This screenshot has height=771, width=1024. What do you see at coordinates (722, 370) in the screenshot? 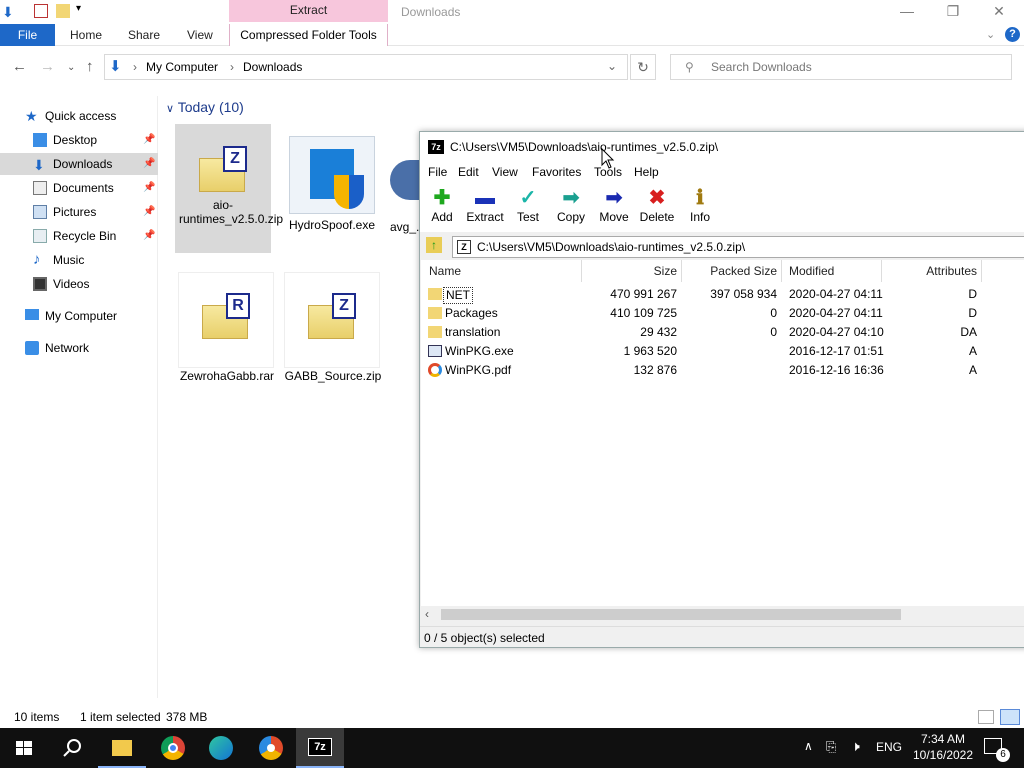
I see `table-row: WinPKG.pdf 132 876 2016-12-16 16:36 A` at bounding box center [722, 370].